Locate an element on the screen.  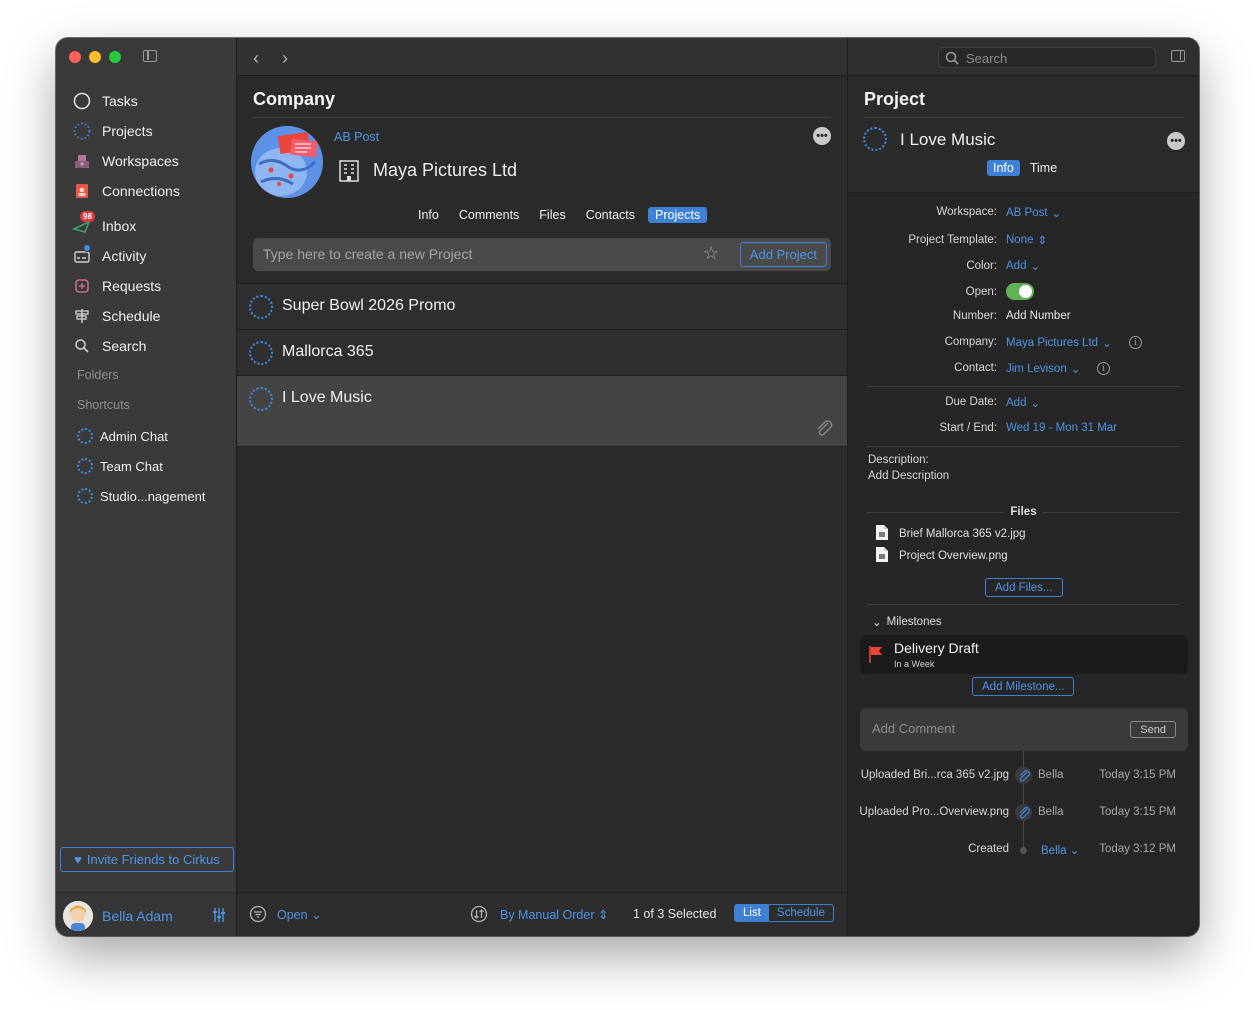
contact-dropdown: Jim Levison ⌄ is located at coordinates (1043, 369).